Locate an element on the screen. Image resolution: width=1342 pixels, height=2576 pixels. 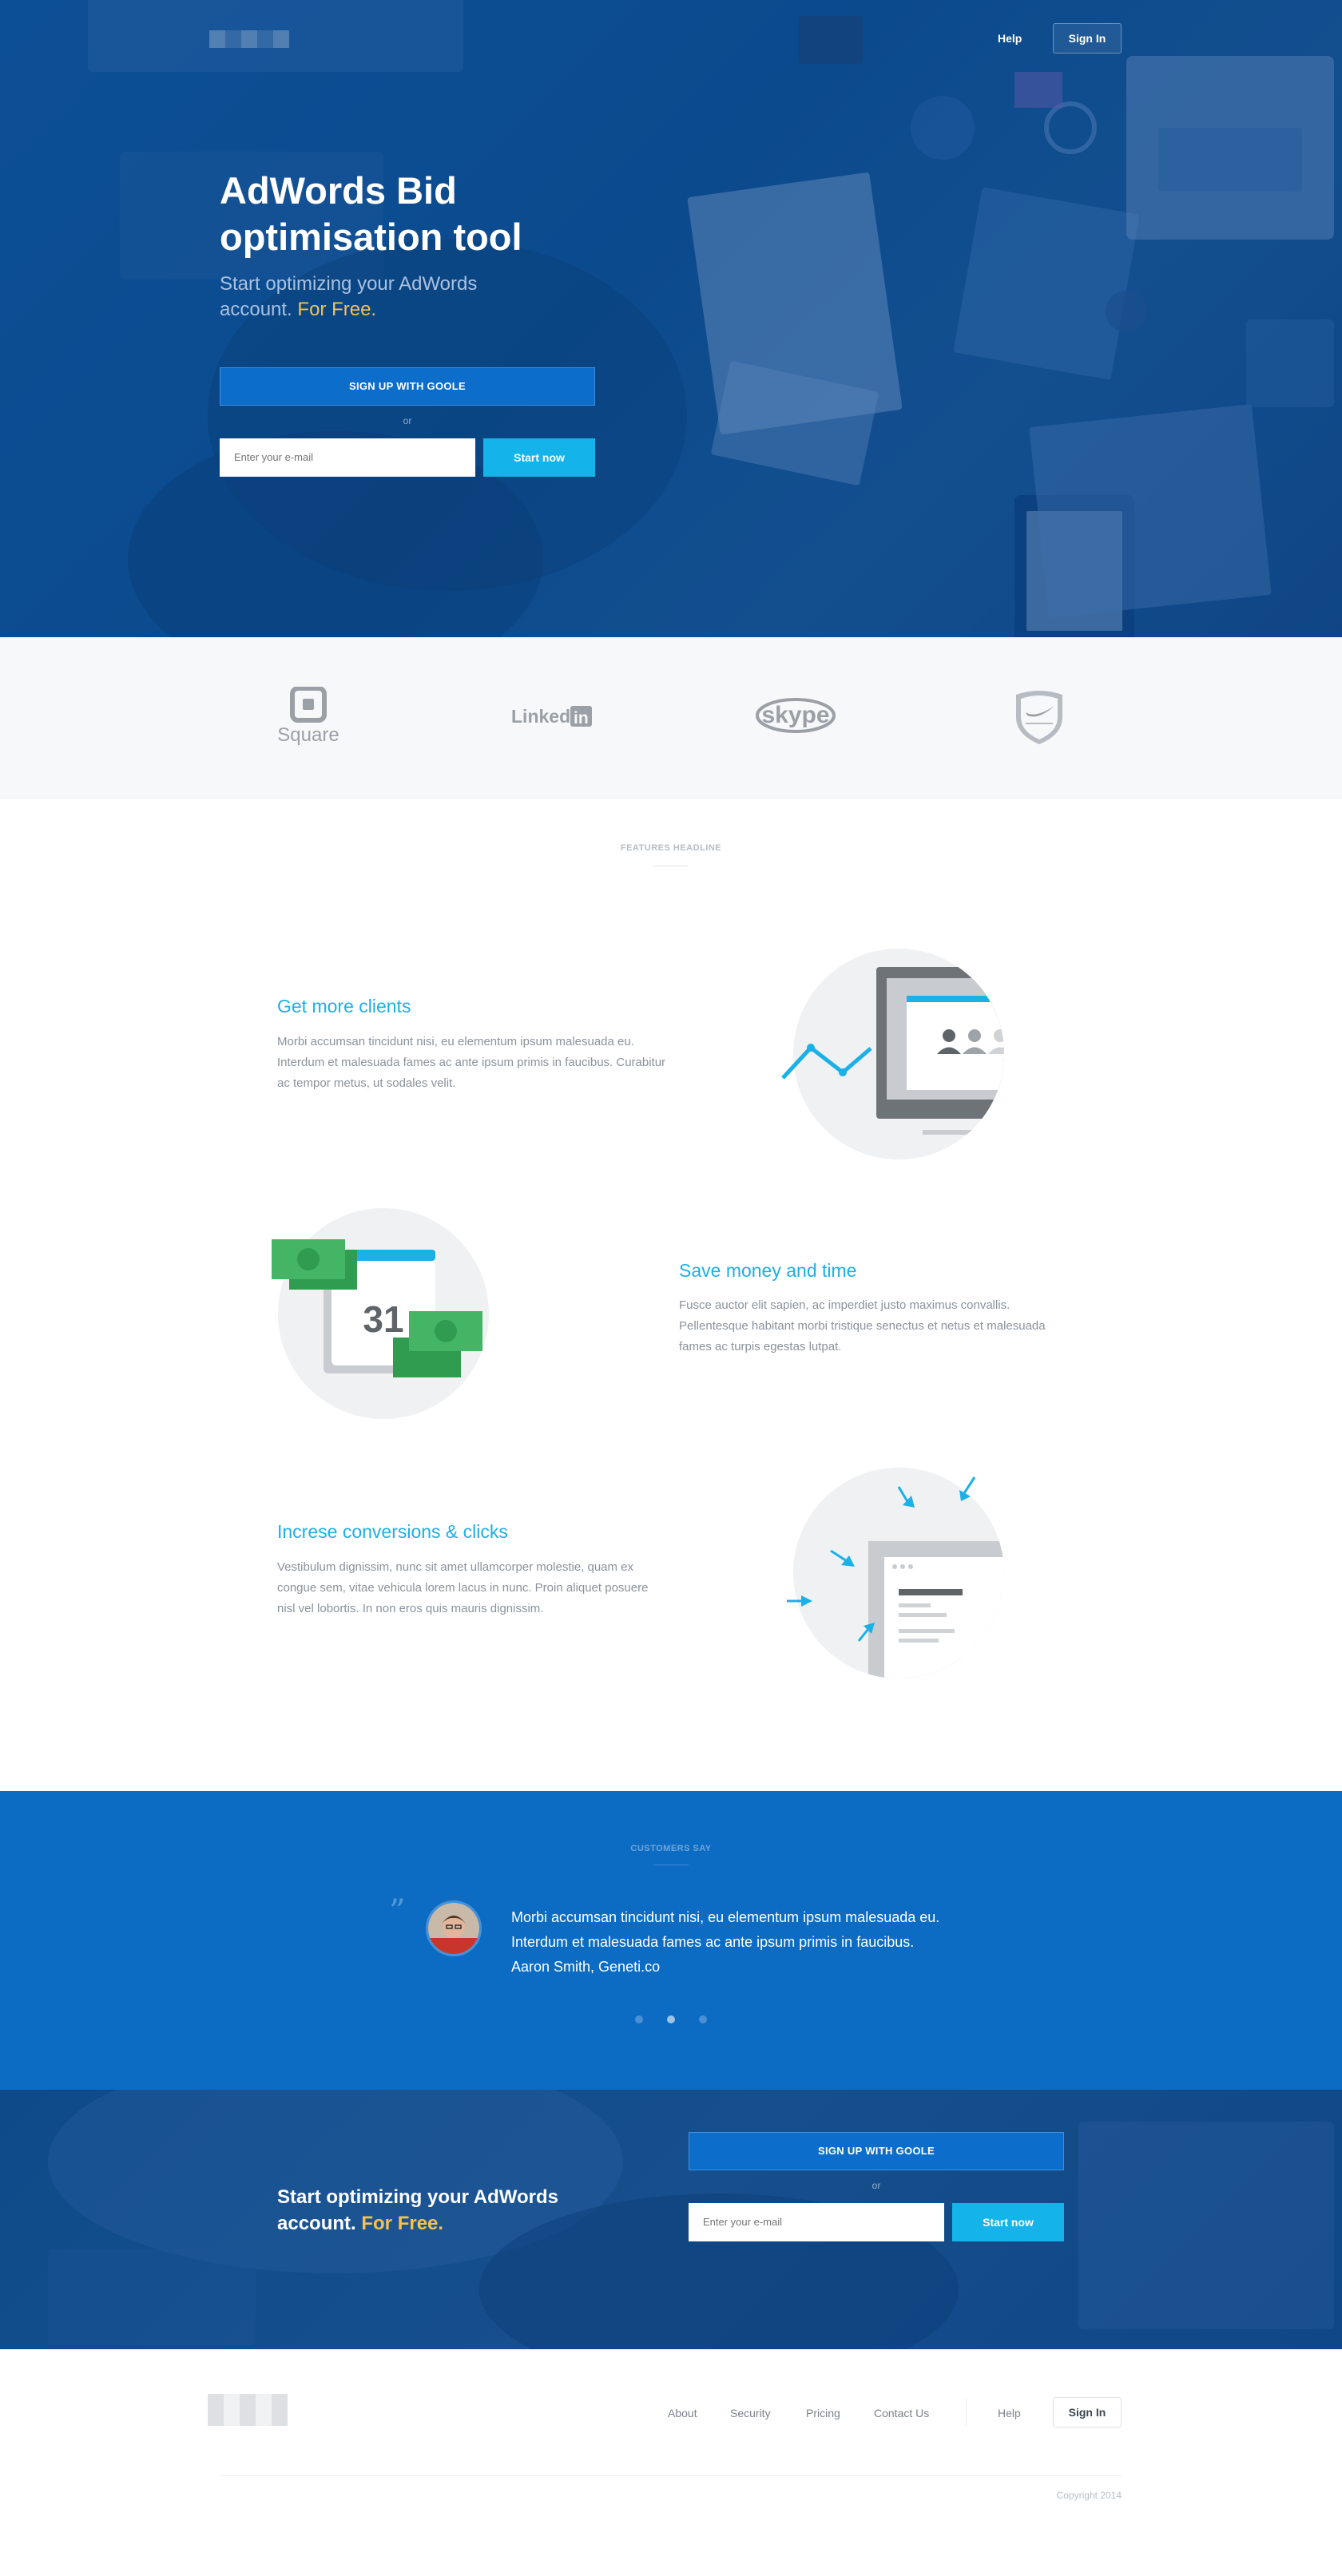
brand-logo is located at coordinates (249, 39).